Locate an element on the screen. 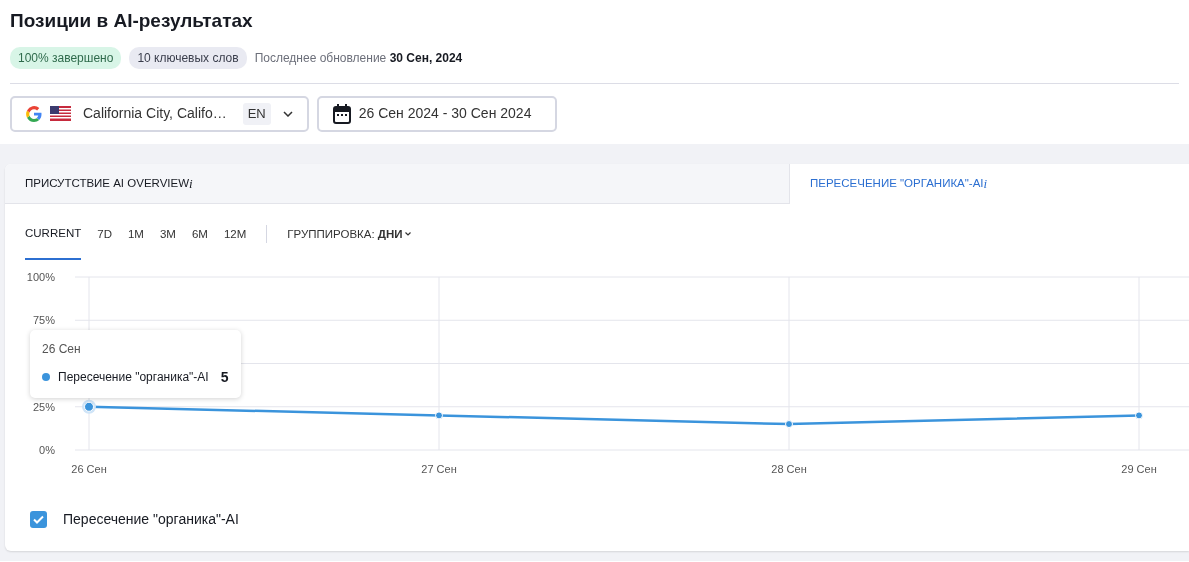 Image resolution: width=1189 pixels, height=562 pixels. period-tab: 3M is located at coordinates (167, 242).